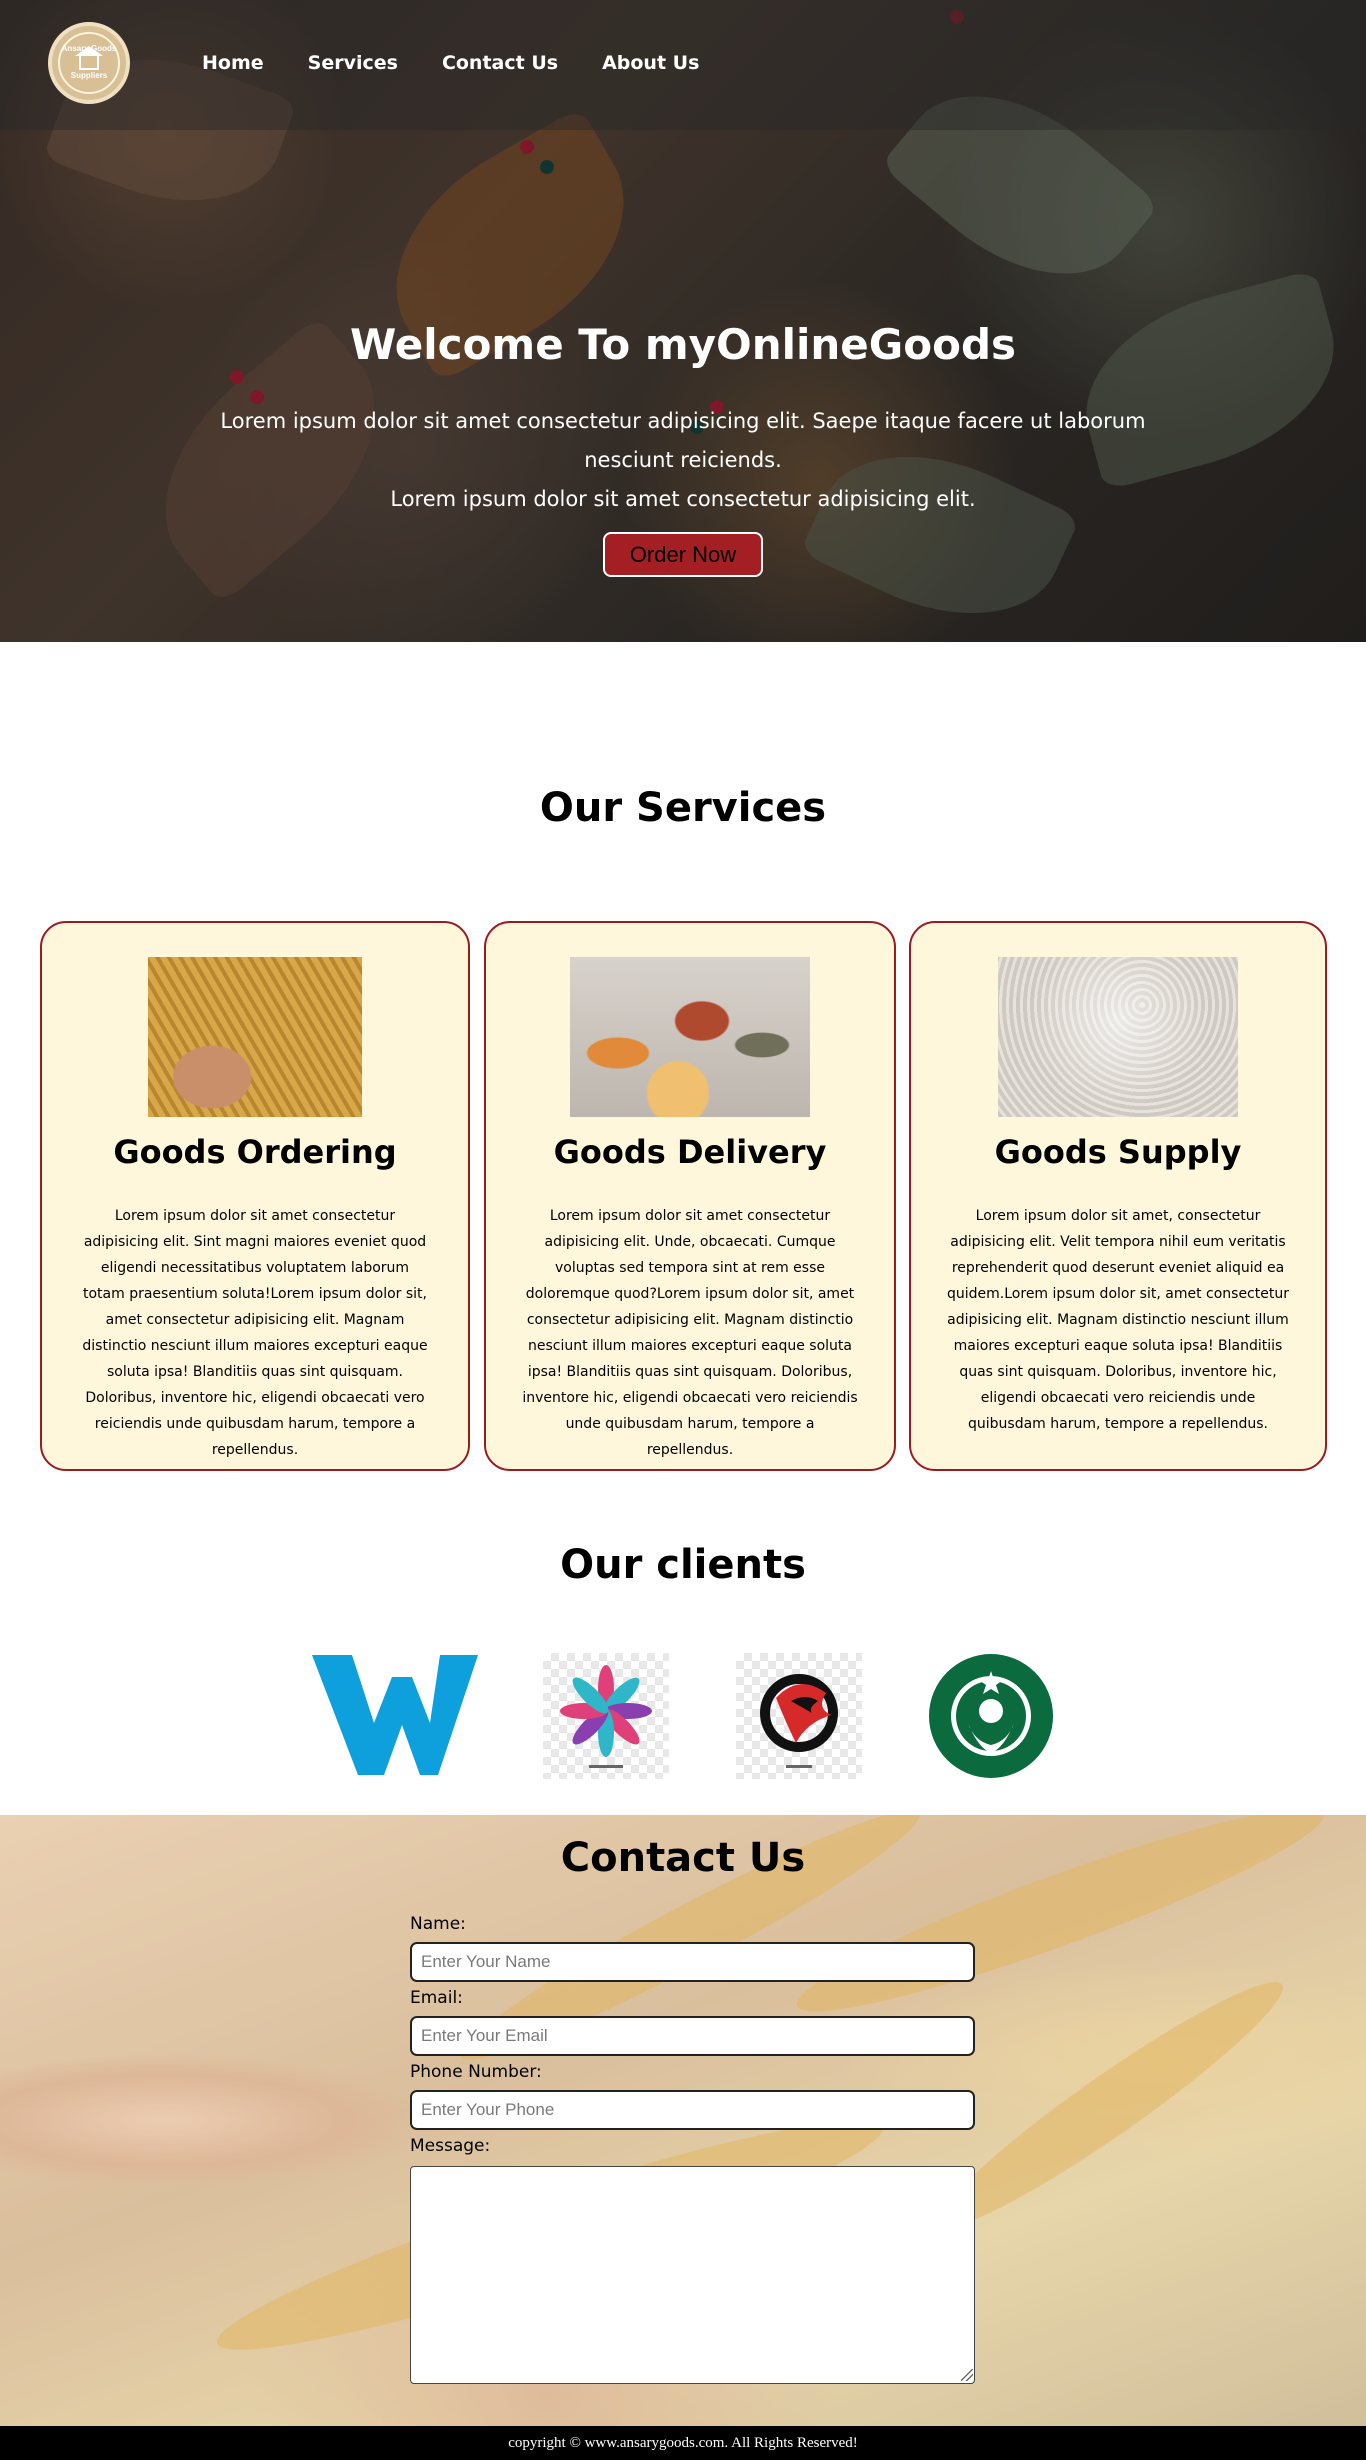 This screenshot has height=2460, width=1366. I want to click on resize-grip-icon, so click(967, 2375).